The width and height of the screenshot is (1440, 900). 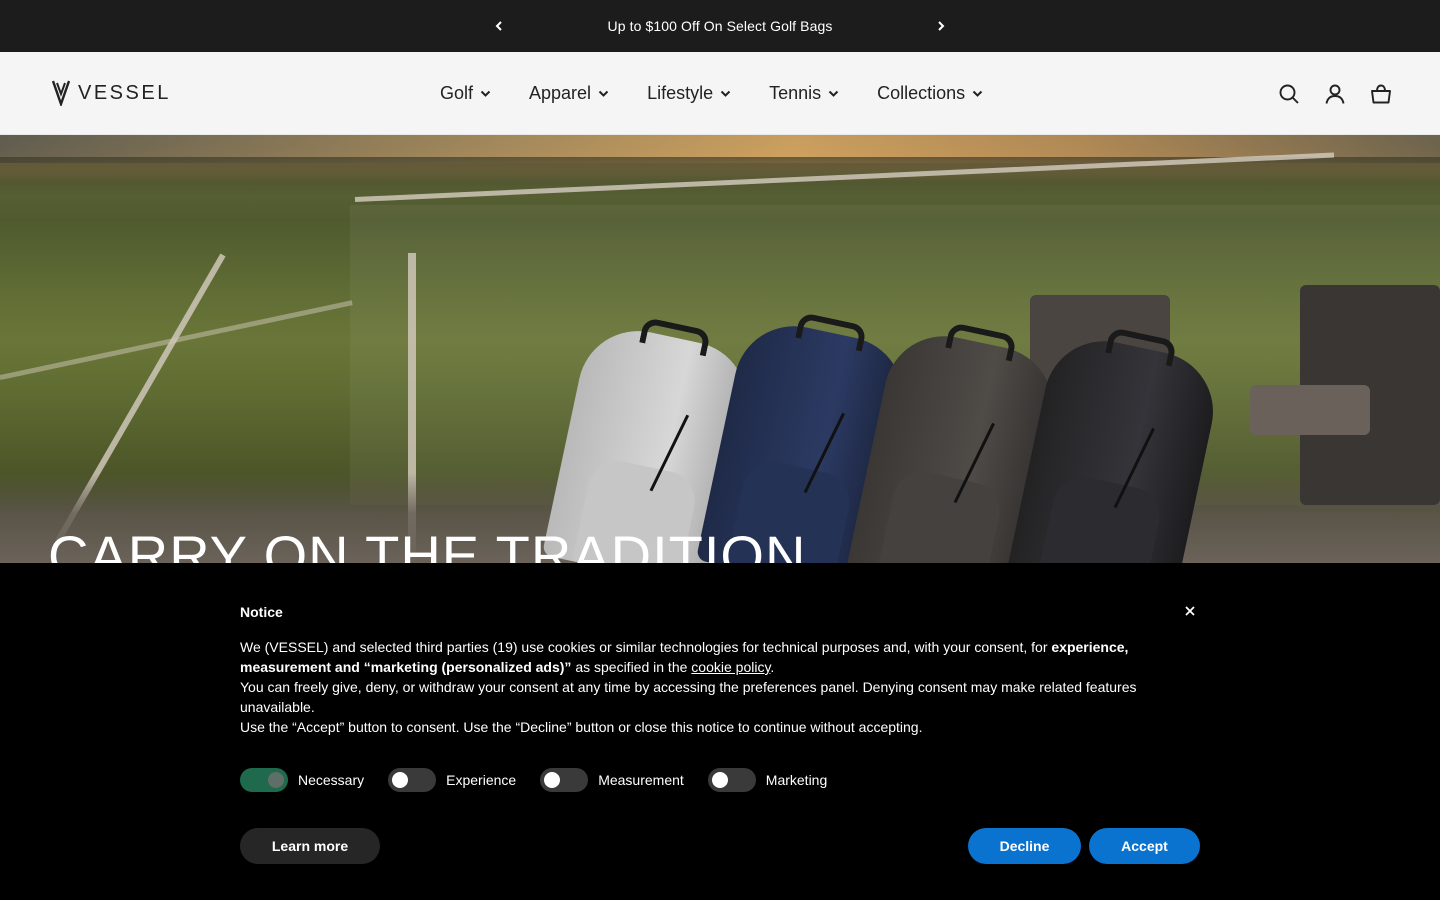 What do you see at coordinates (457, 93) in the screenshot?
I see `nav-item-label: Golf` at bounding box center [457, 93].